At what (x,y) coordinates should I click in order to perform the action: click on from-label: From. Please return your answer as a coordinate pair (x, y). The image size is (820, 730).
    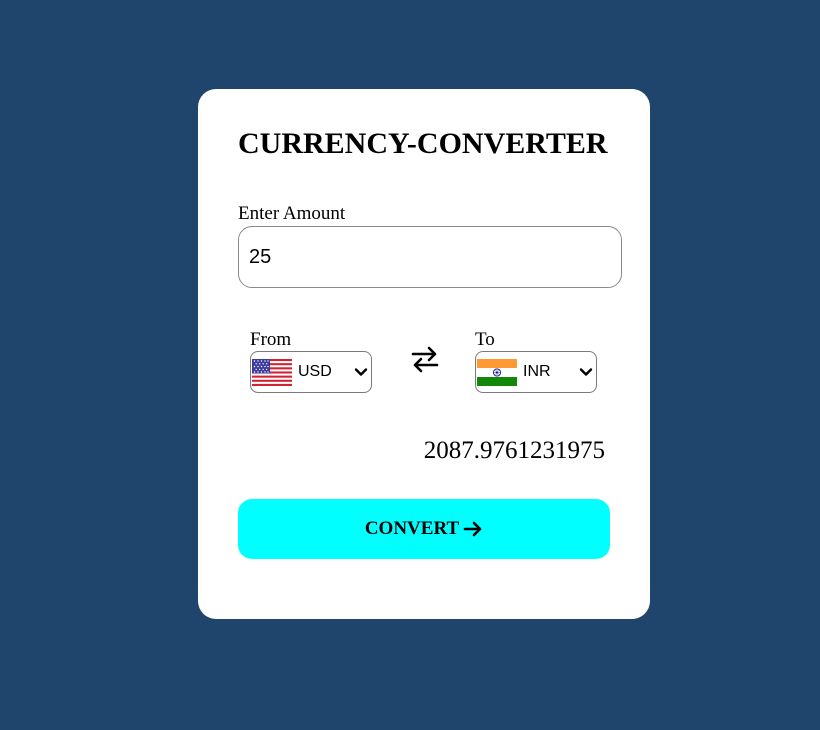
    Looking at the image, I should click on (271, 339).